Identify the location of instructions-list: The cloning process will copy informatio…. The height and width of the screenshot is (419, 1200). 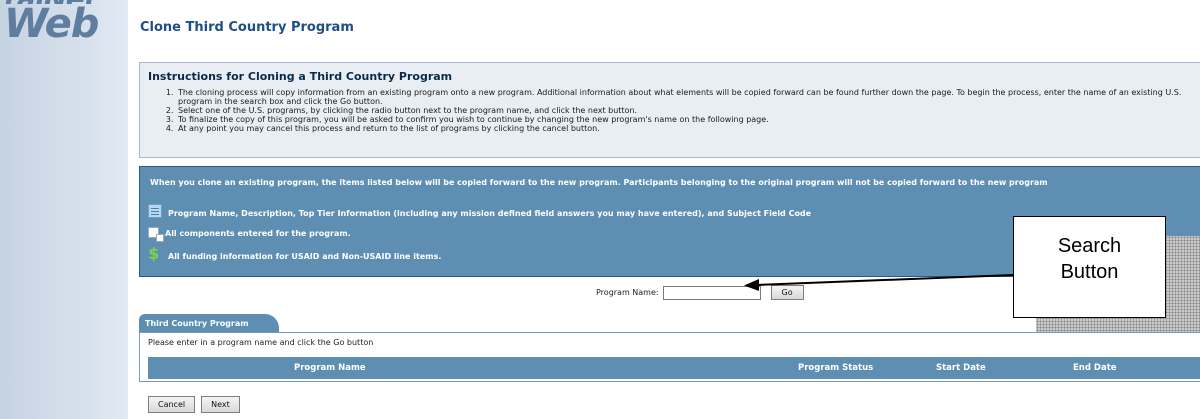
(688, 110).